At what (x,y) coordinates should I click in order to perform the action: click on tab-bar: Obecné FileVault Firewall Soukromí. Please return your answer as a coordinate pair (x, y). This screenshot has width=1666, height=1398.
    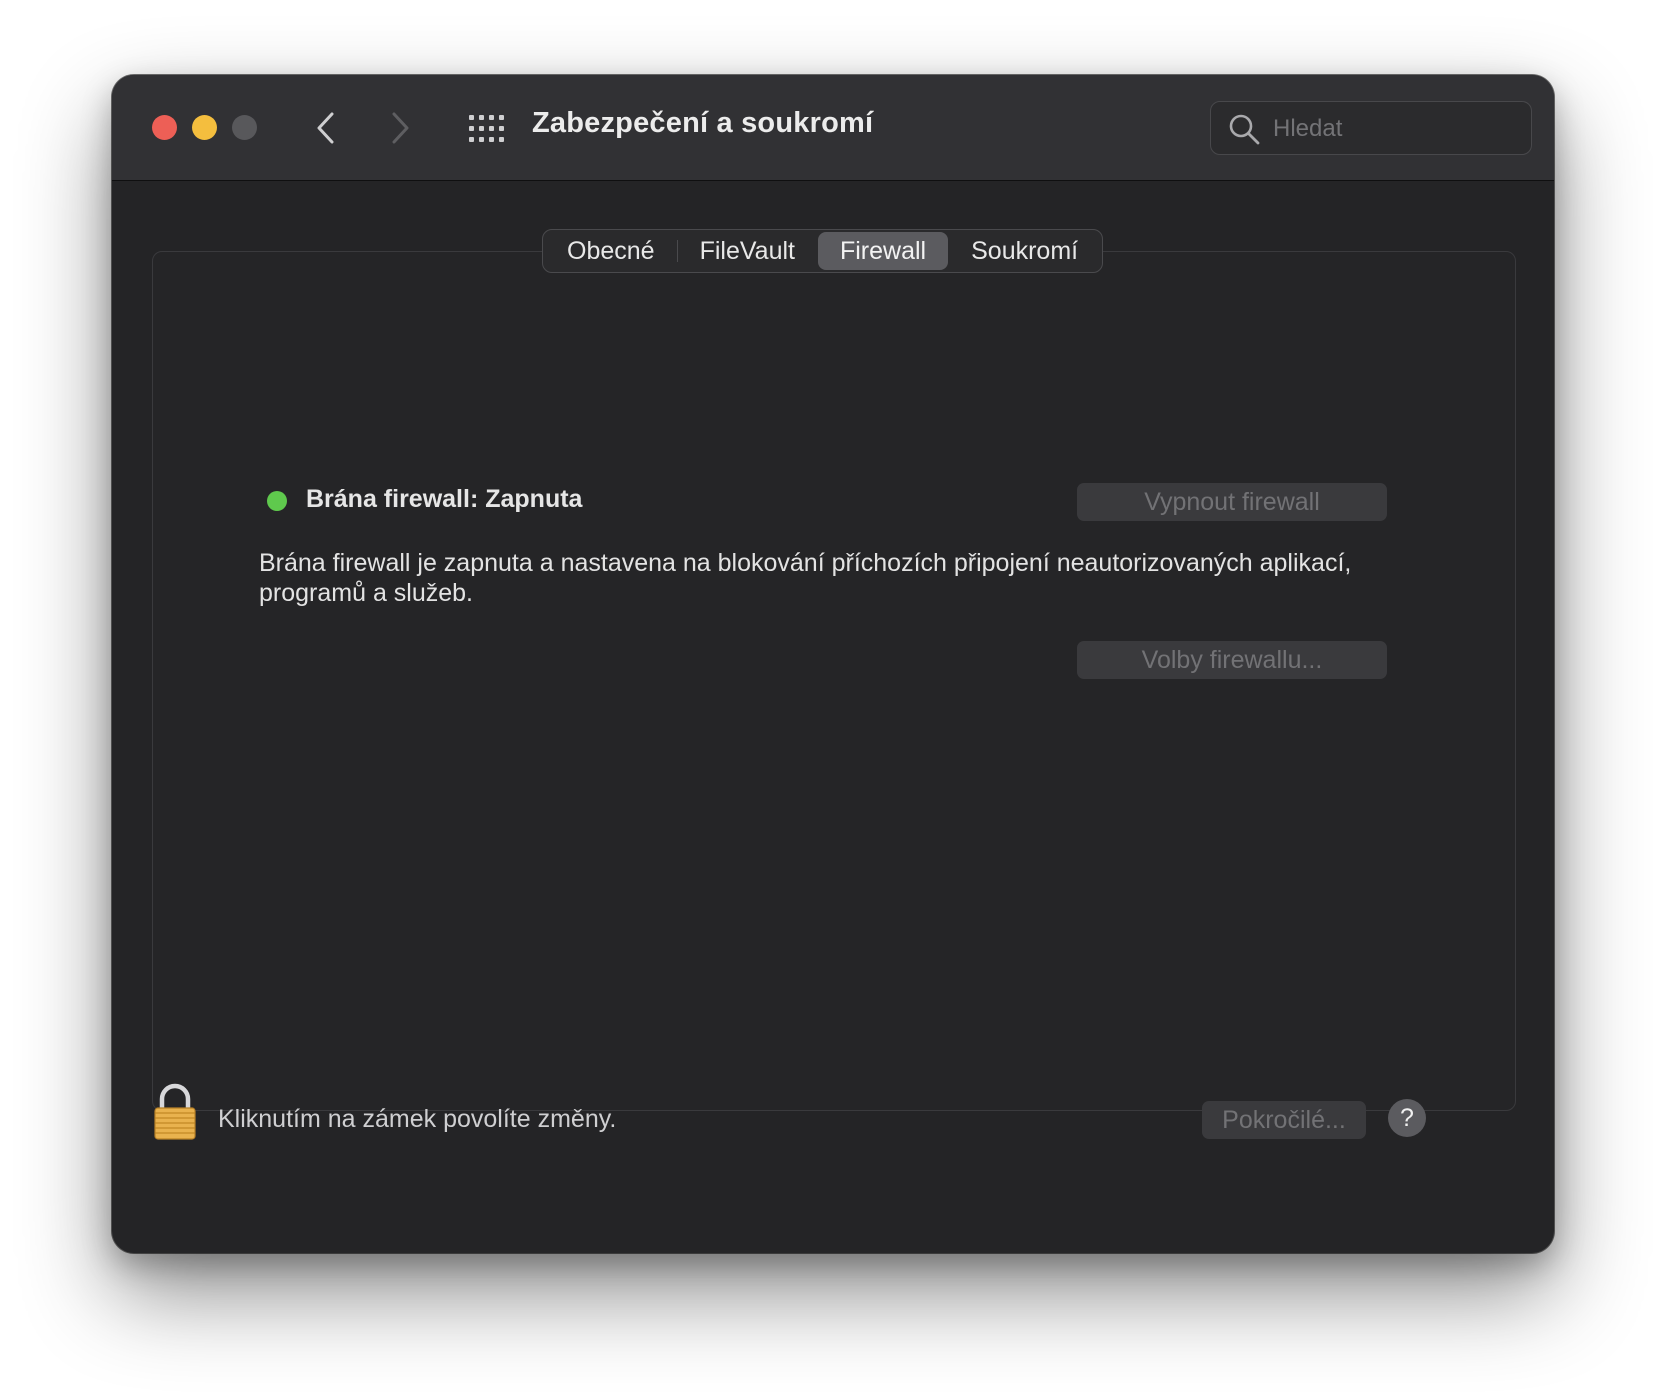
    Looking at the image, I should click on (823, 251).